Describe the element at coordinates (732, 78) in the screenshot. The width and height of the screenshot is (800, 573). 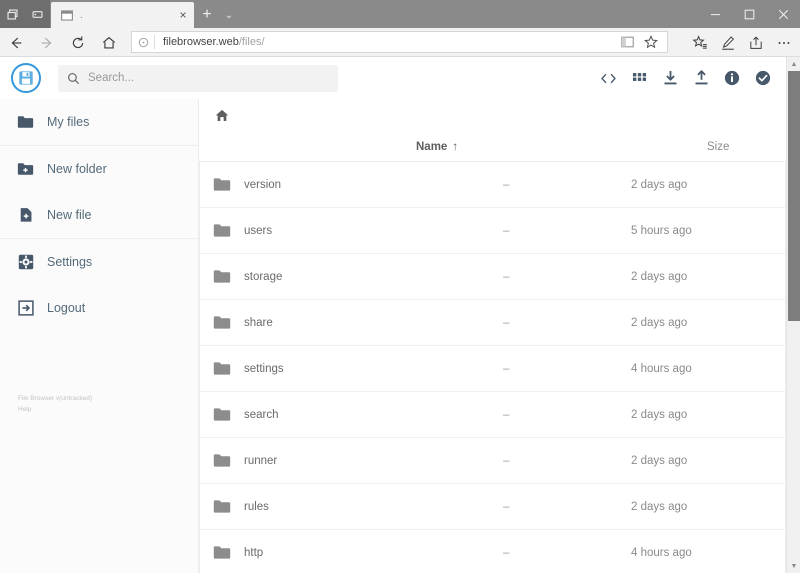
I see `info-circle-icon` at that location.